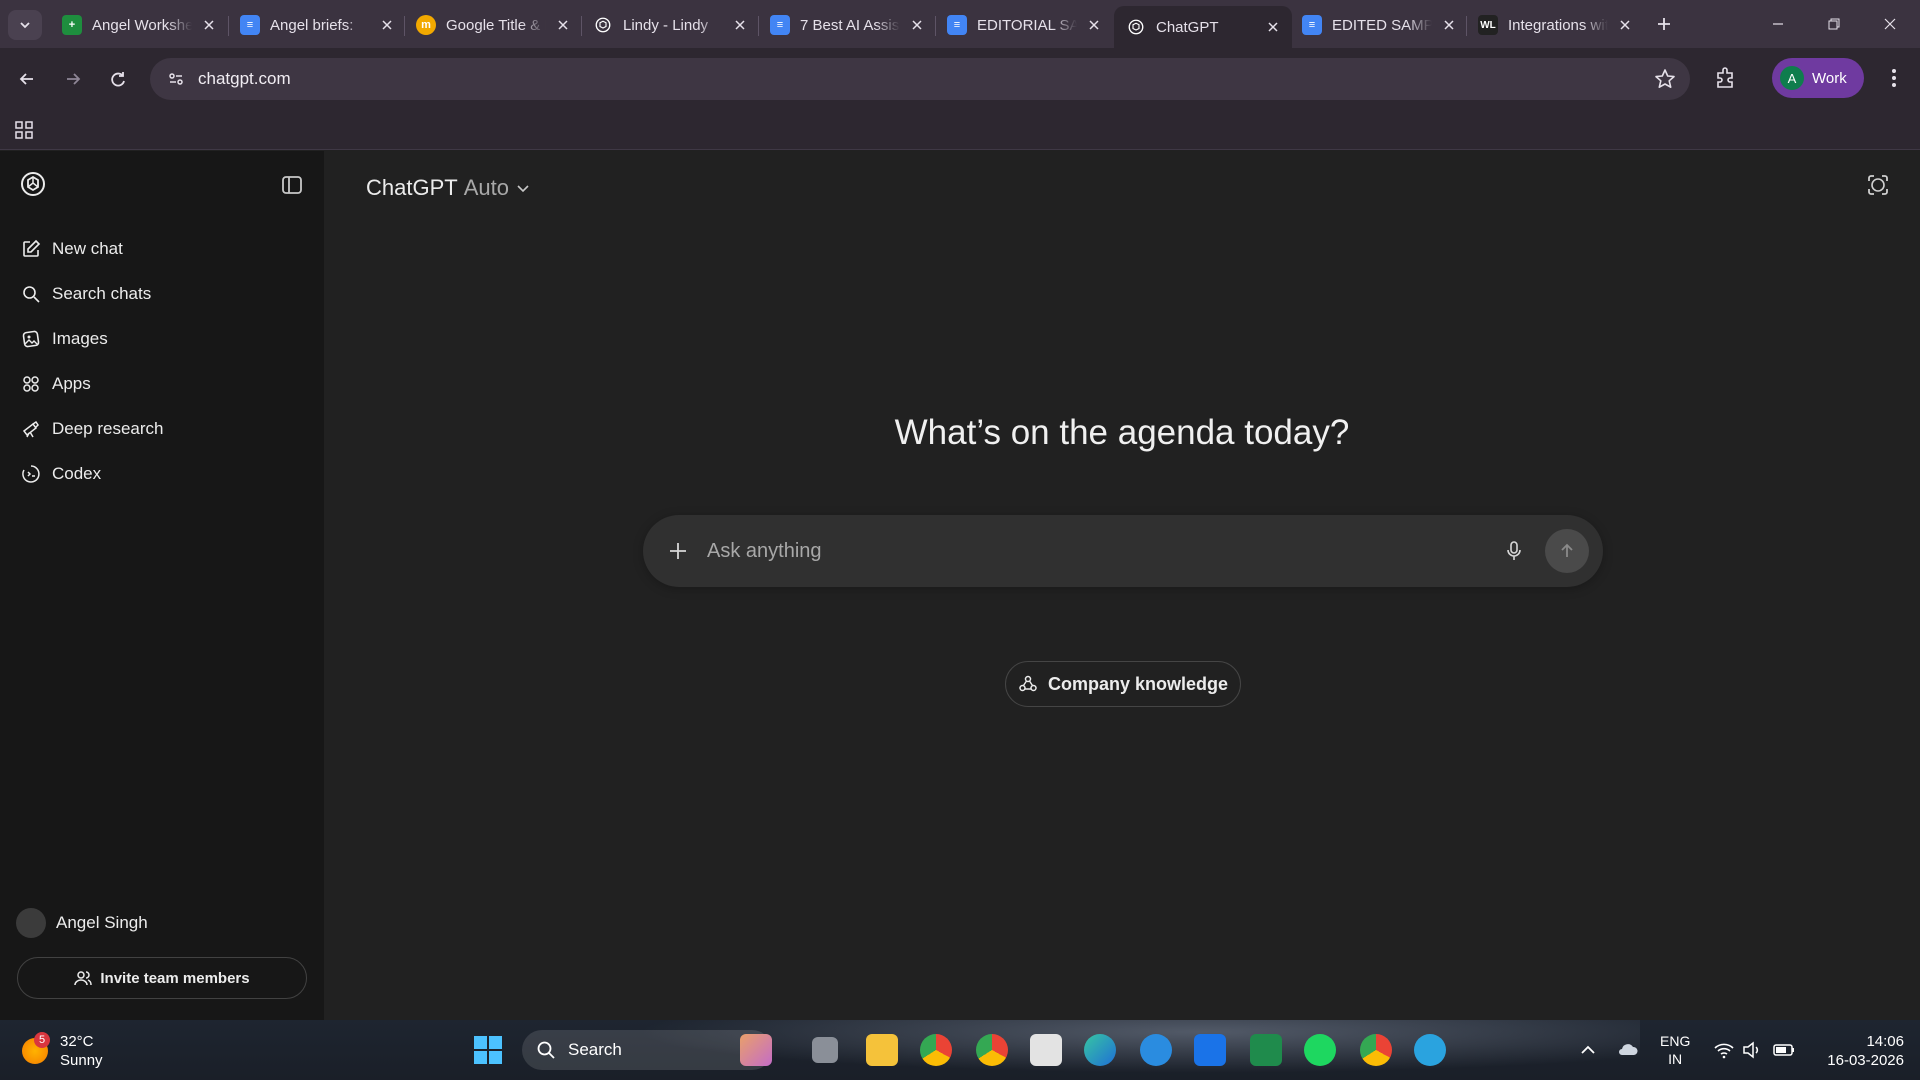 Image resolution: width=1920 pixels, height=1080 pixels. Describe the element at coordinates (1726, 78) in the screenshot. I see `extensions-icon` at that location.